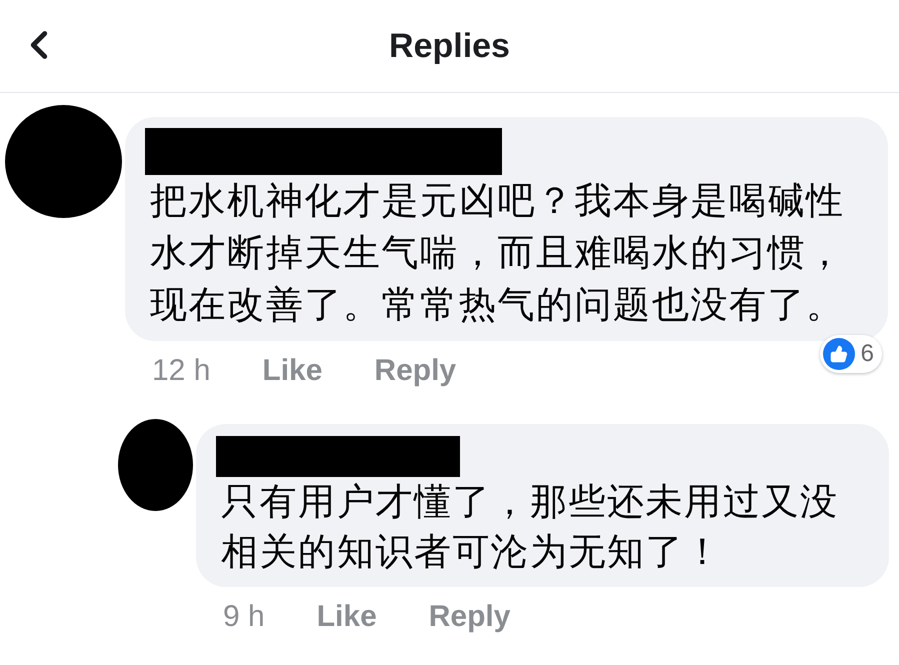 Image resolution: width=899 pixels, height=665 pixels. I want to click on reaction-count: 6, so click(867, 354).